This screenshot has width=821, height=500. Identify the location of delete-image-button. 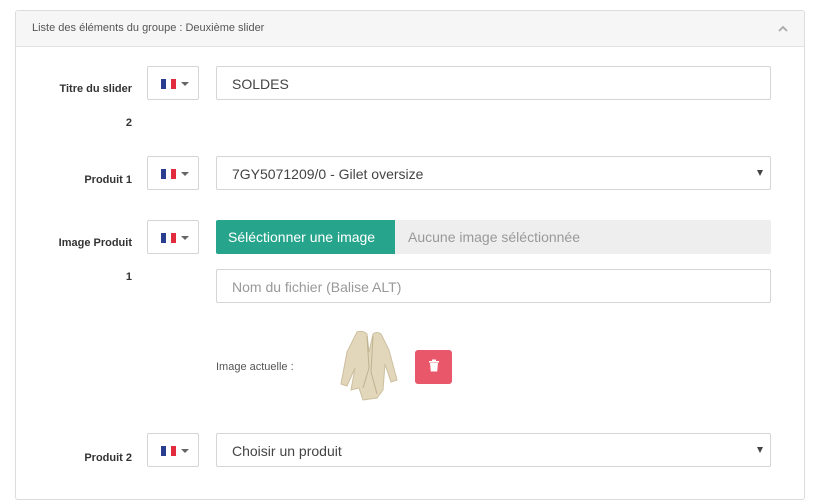
(433, 367).